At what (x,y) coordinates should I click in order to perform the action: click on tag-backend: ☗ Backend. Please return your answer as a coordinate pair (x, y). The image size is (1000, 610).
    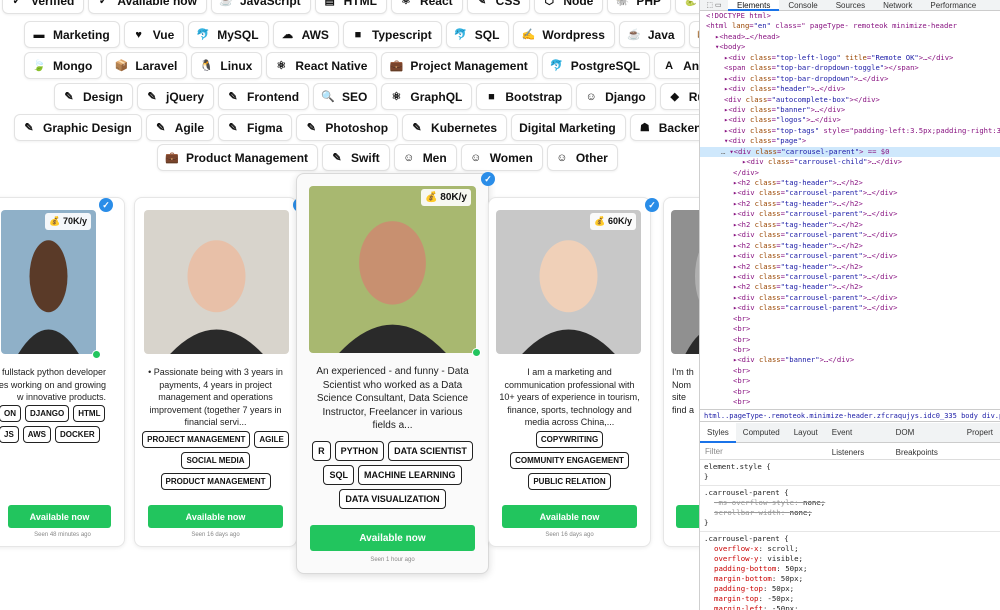
    Looking at the image, I should click on (664, 127).